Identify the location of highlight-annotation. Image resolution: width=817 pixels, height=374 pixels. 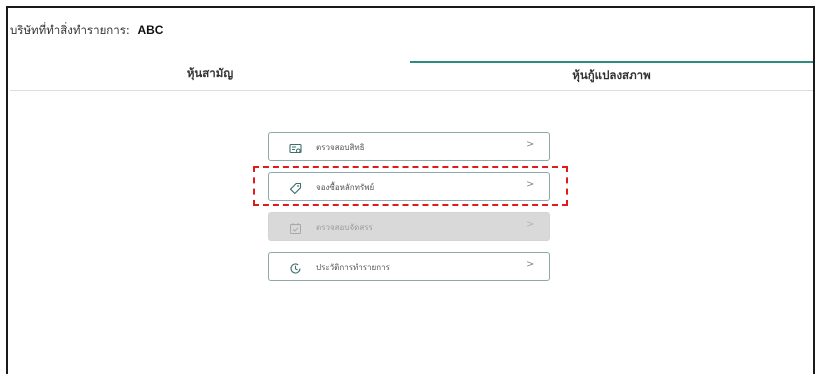
(410, 186).